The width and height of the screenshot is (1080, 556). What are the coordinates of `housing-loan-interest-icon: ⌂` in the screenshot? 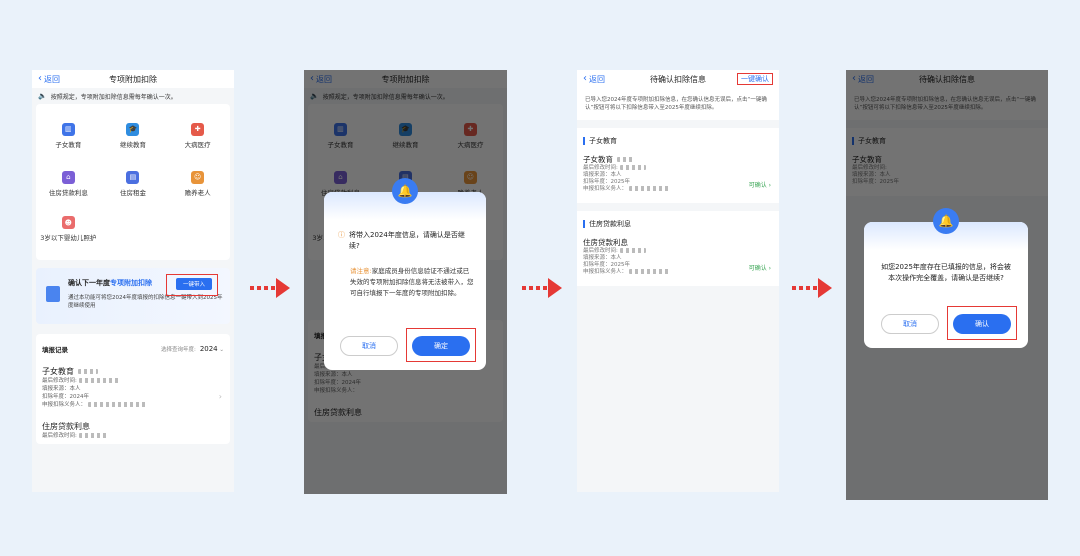 It's located at (68, 177).